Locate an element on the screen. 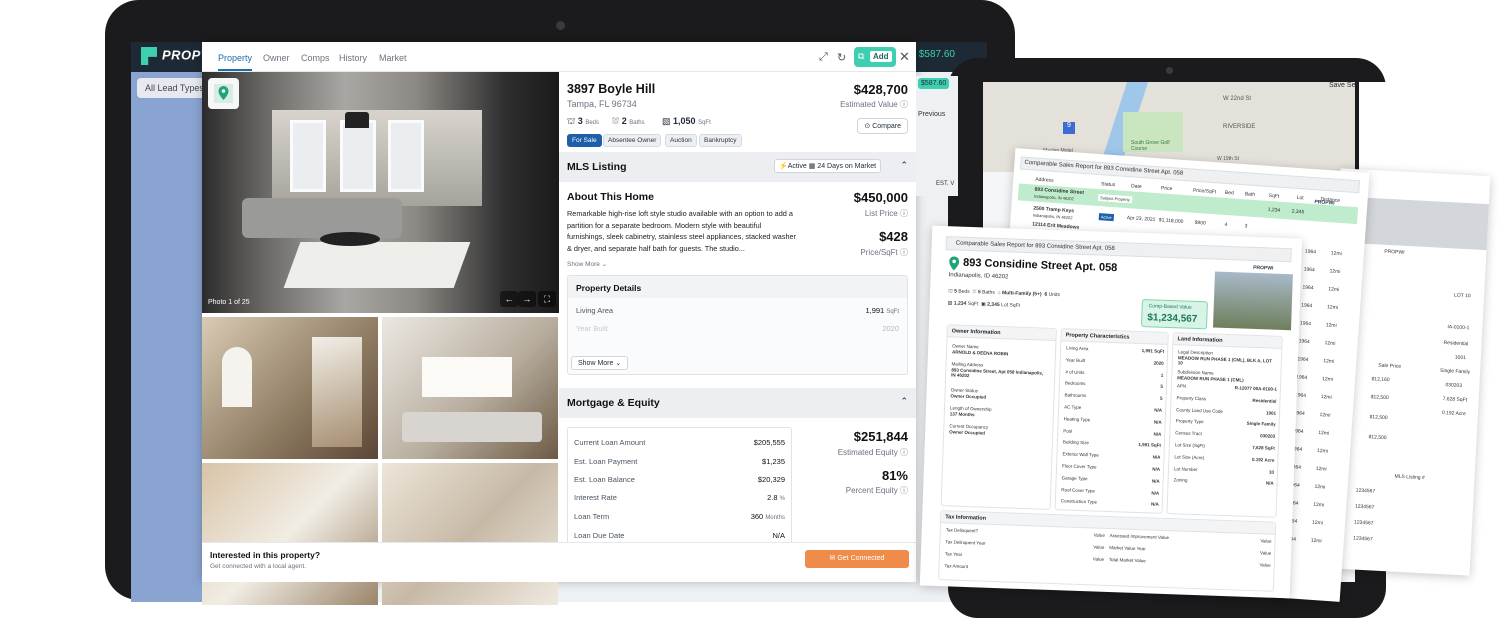 The height and width of the screenshot is (618, 1506). row-value: 2,345 is located at coordinates (1298, 212).